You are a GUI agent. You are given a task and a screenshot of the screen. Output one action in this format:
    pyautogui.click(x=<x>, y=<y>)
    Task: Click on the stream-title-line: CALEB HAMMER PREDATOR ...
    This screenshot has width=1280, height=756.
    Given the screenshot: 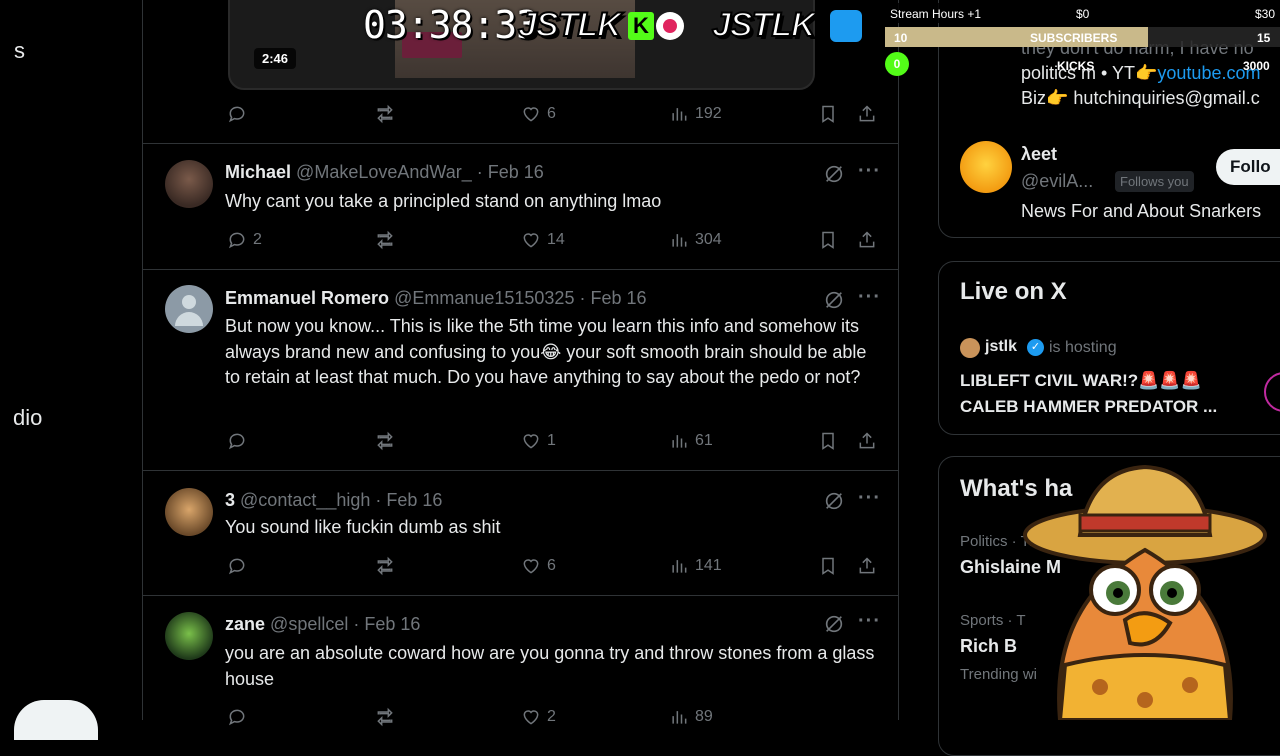 What is the action you would take?
    pyautogui.click(x=1088, y=407)
    